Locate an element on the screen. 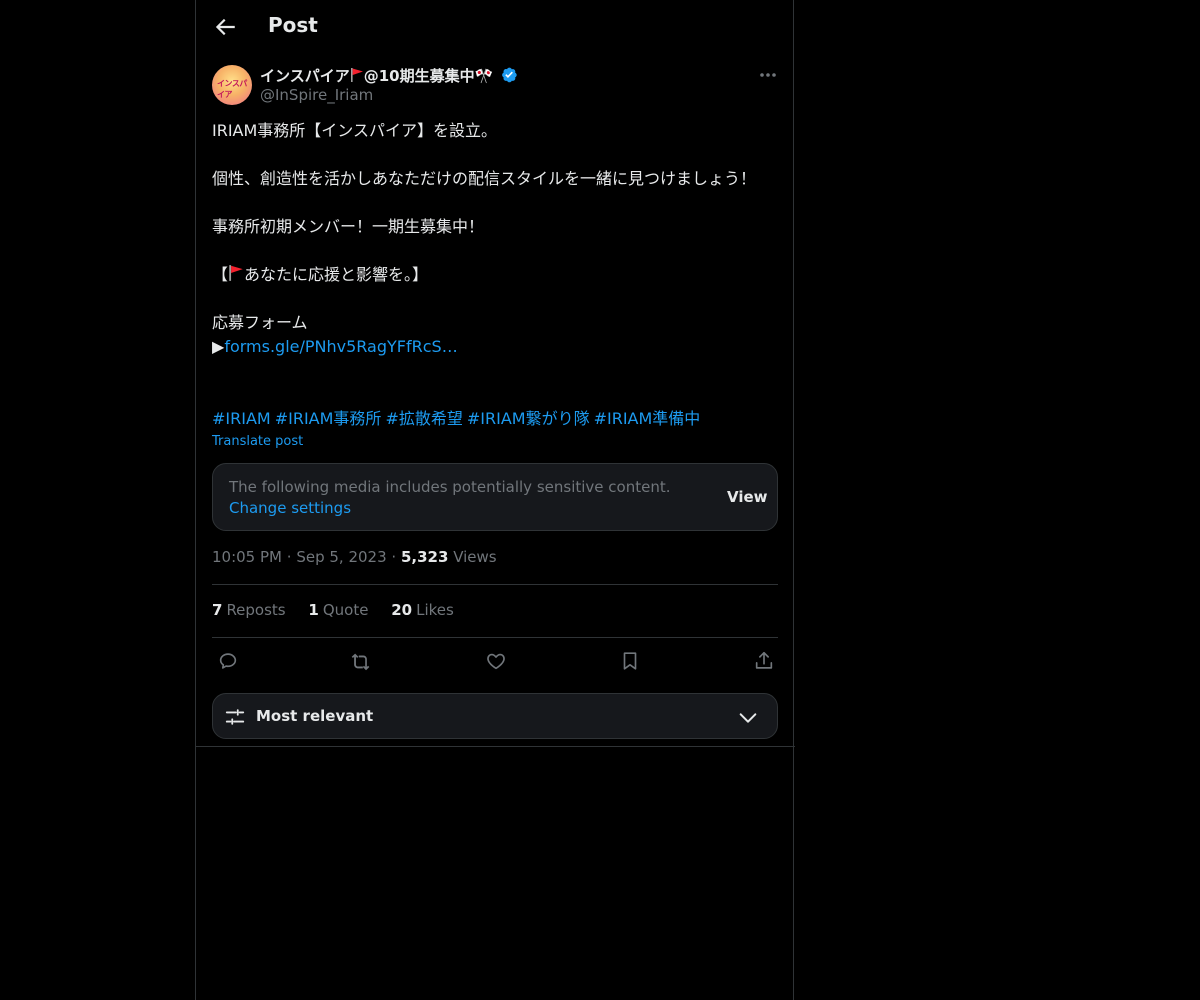 The image size is (1200, 1000). like-button is located at coordinates (496, 661).